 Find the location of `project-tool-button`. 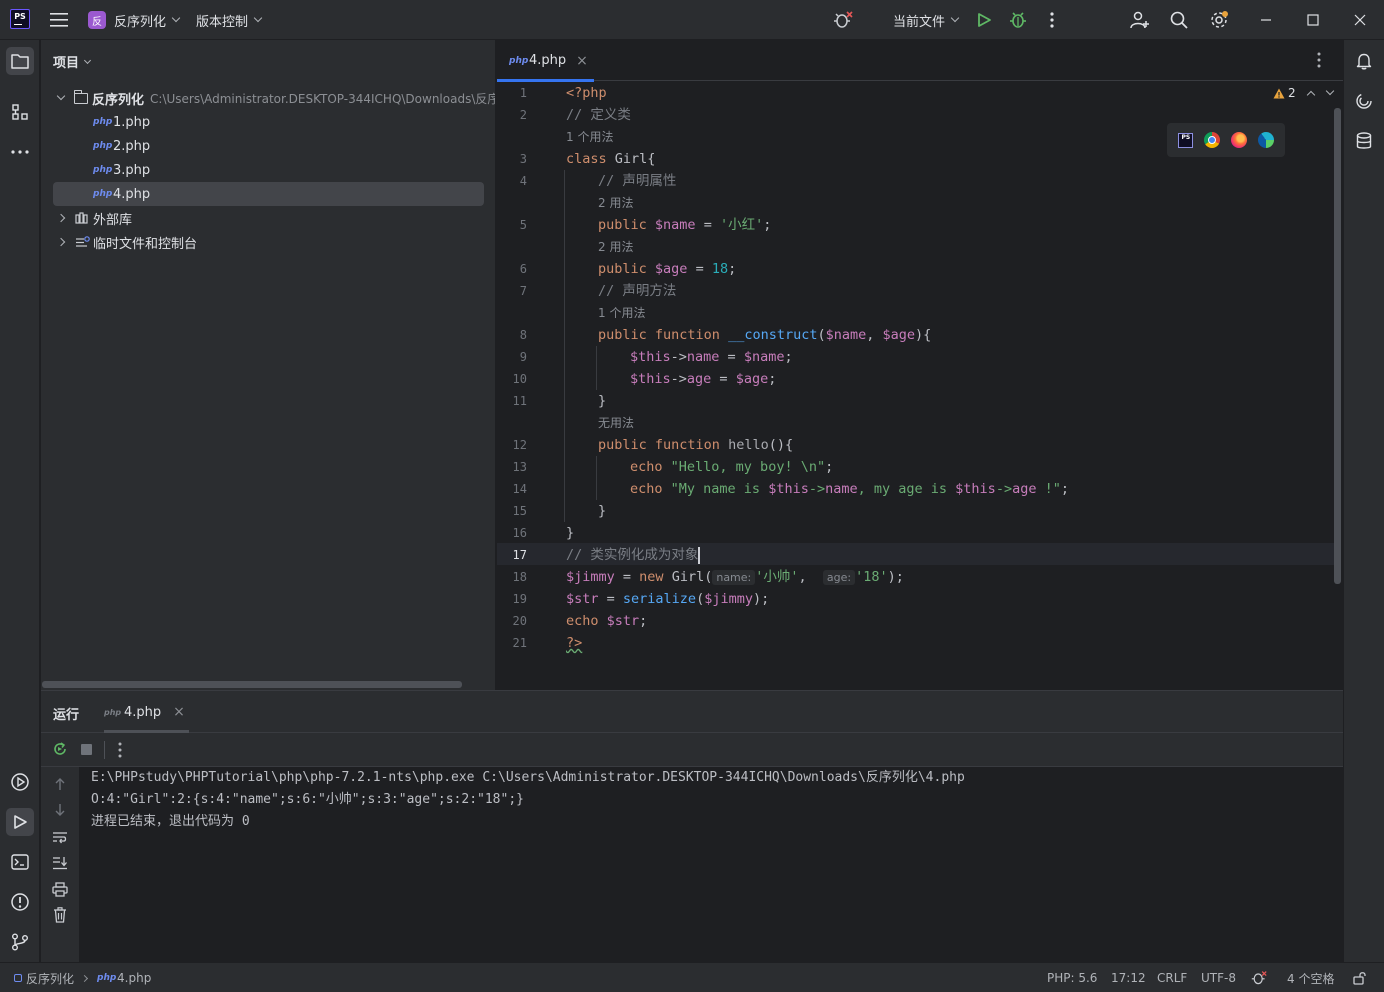

project-tool-button is located at coordinates (20, 61).